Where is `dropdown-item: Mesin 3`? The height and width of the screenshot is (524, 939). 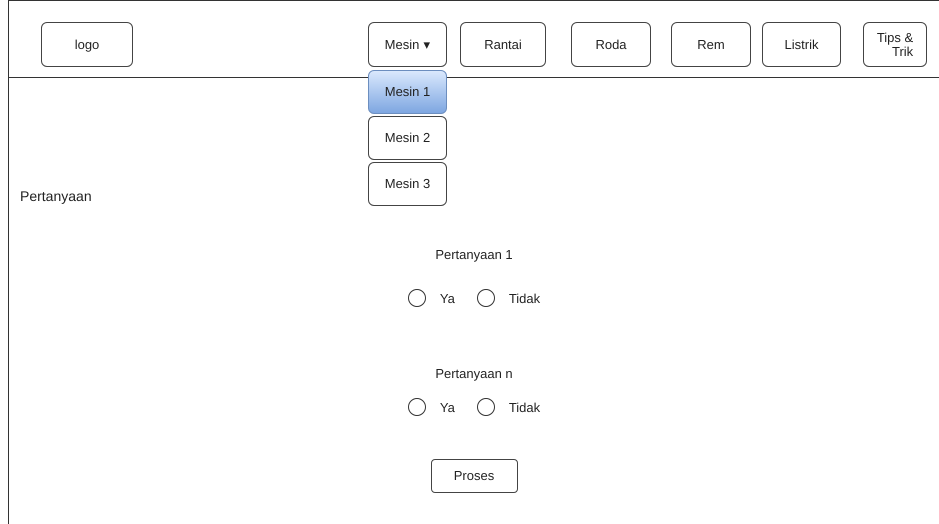
dropdown-item: Mesin 3 is located at coordinates (407, 184).